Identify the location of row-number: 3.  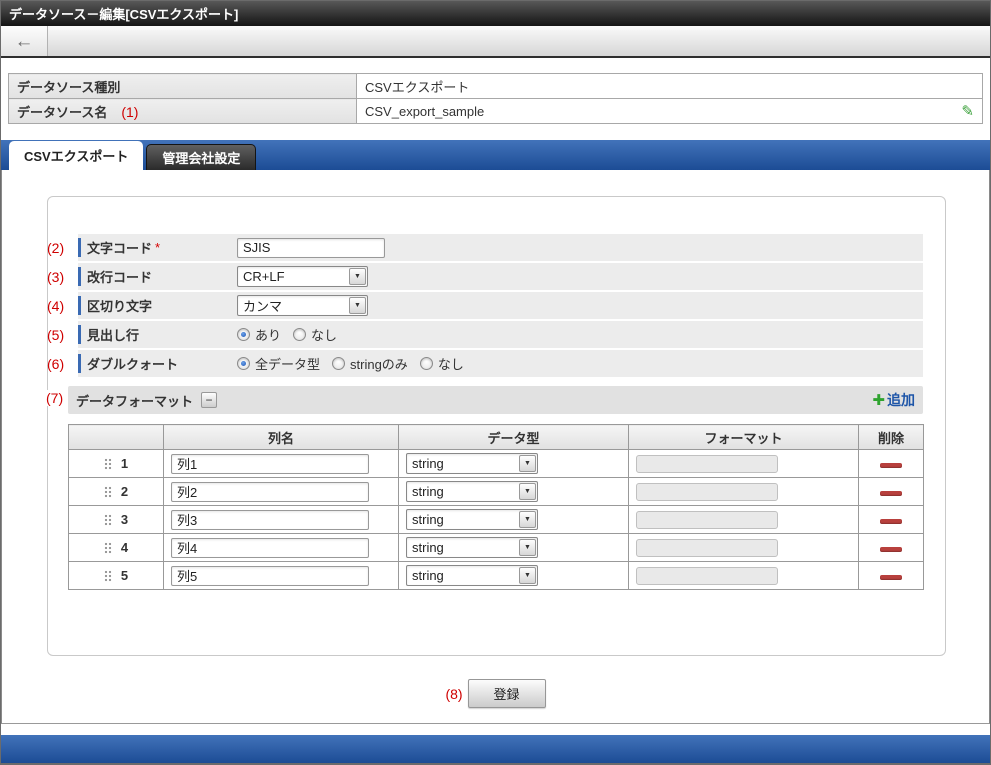
(124, 519).